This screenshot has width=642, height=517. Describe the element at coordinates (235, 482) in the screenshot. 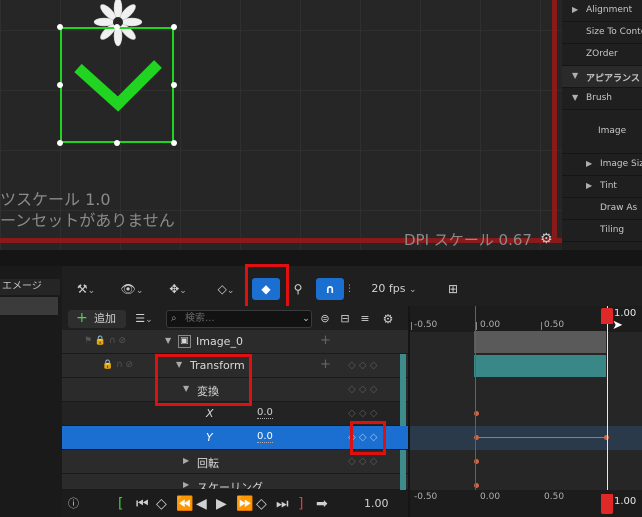

I see `track-row-scale: ▶ スケーリング` at that location.